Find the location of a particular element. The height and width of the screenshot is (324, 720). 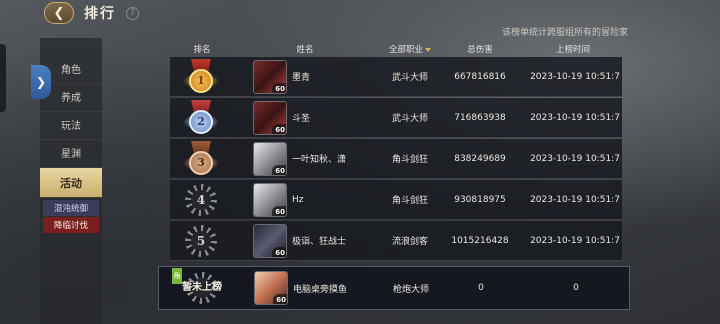

help-icon: ? is located at coordinates (132, 13).